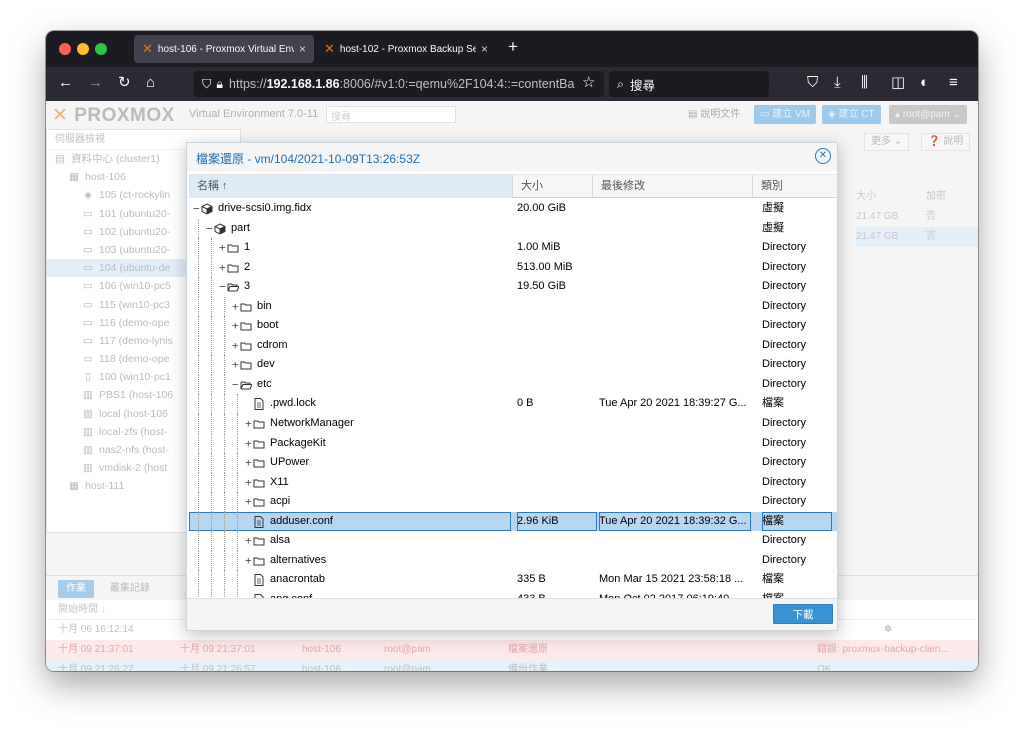 The image size is (1024, 732). What do you see at coordinates (898, 83) in the screenshot?
I see `sidebar-icon: ◫` at bounding box center [898, 83].